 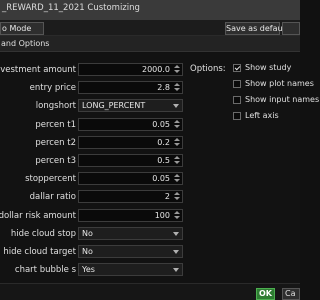 What do you see at coordinates (55, 106) in the screenshot?
I see `input-label: longshort` at bounding box center [55, 106].